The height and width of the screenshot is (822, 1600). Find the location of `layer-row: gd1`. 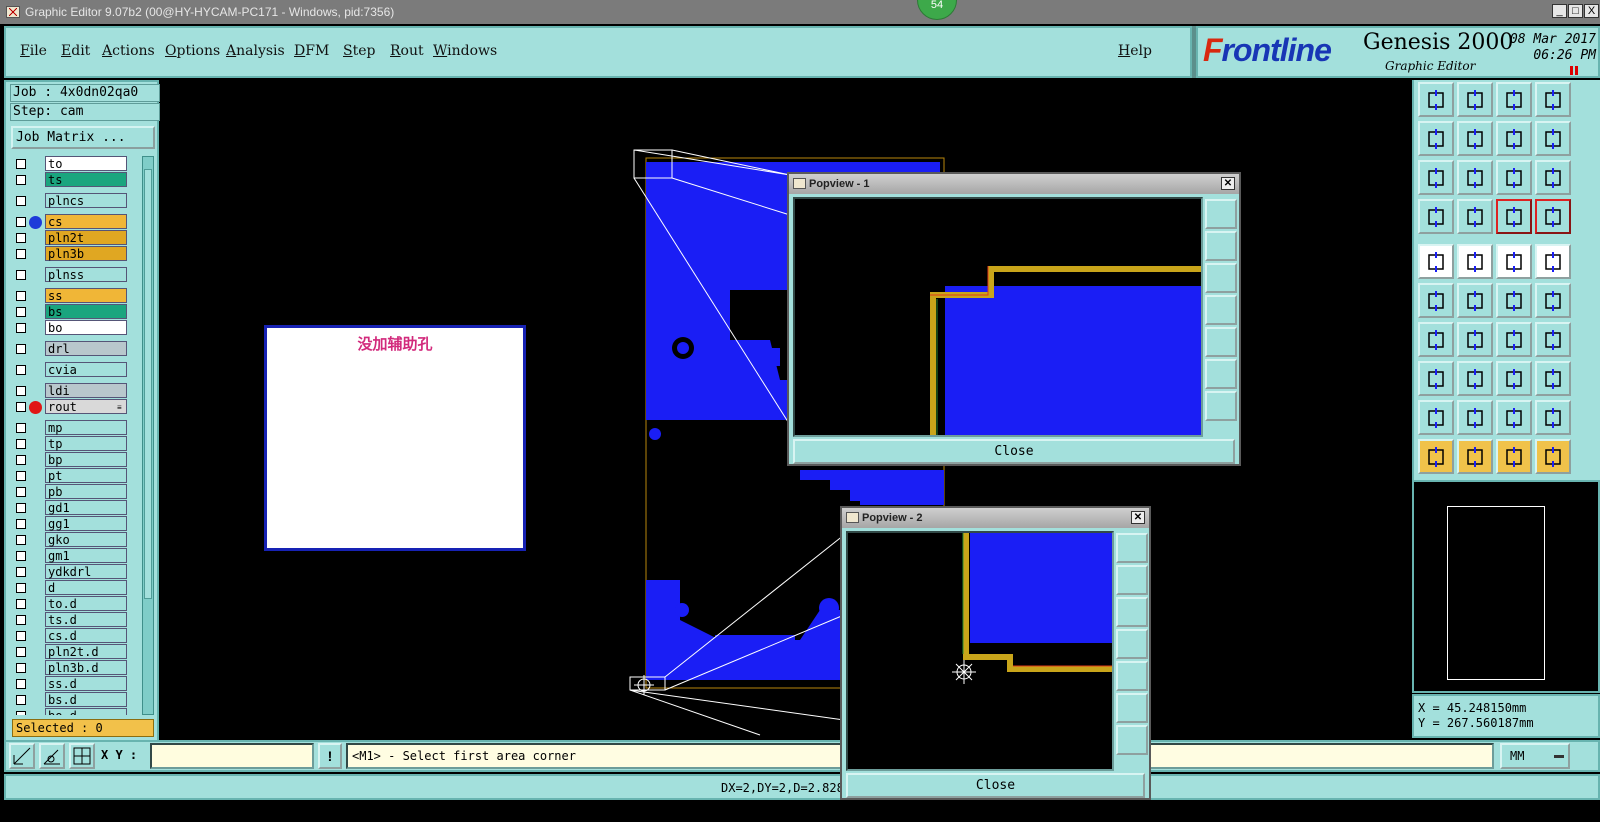

layer-row: gd1 is located at coordinates (76, 508).